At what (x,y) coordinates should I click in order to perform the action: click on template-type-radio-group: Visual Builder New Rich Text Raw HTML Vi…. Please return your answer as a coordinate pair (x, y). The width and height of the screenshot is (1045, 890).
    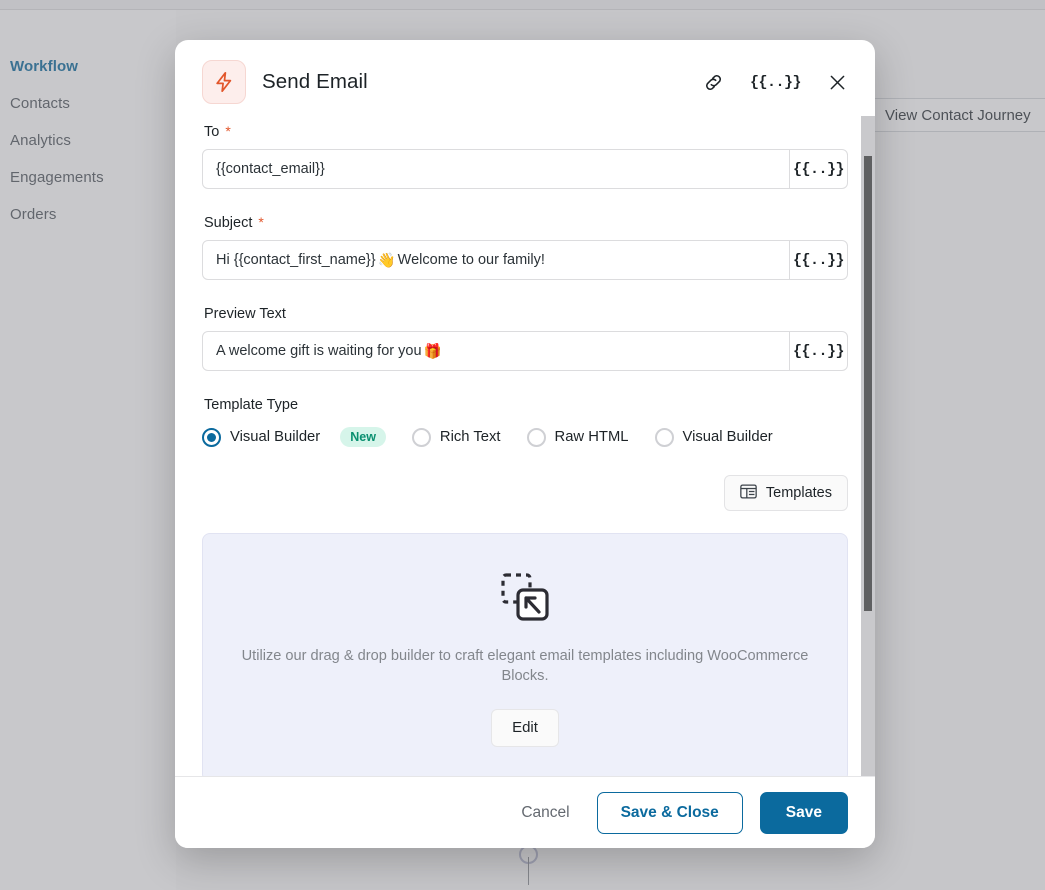
    Looking at the image, I should click on (525, 437).